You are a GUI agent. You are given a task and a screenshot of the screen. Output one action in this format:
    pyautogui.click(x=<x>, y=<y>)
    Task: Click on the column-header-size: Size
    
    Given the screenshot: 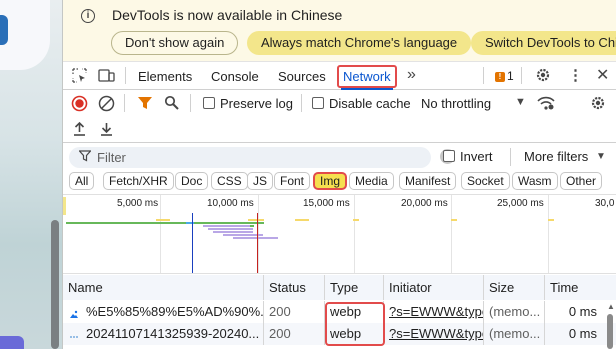 What is the action you would take?
    pyautogui.click(x=514, y=287)
    